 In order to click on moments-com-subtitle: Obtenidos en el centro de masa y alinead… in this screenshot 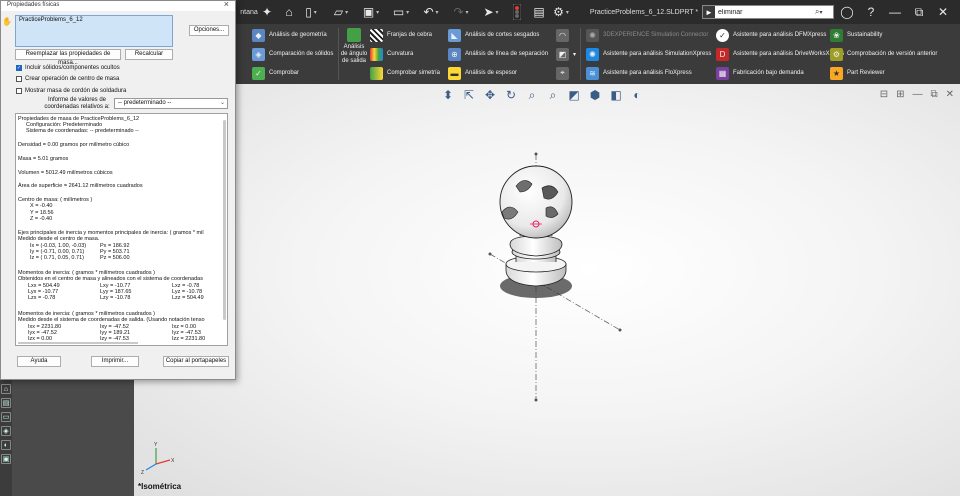, I will do `click(110, 279)`.